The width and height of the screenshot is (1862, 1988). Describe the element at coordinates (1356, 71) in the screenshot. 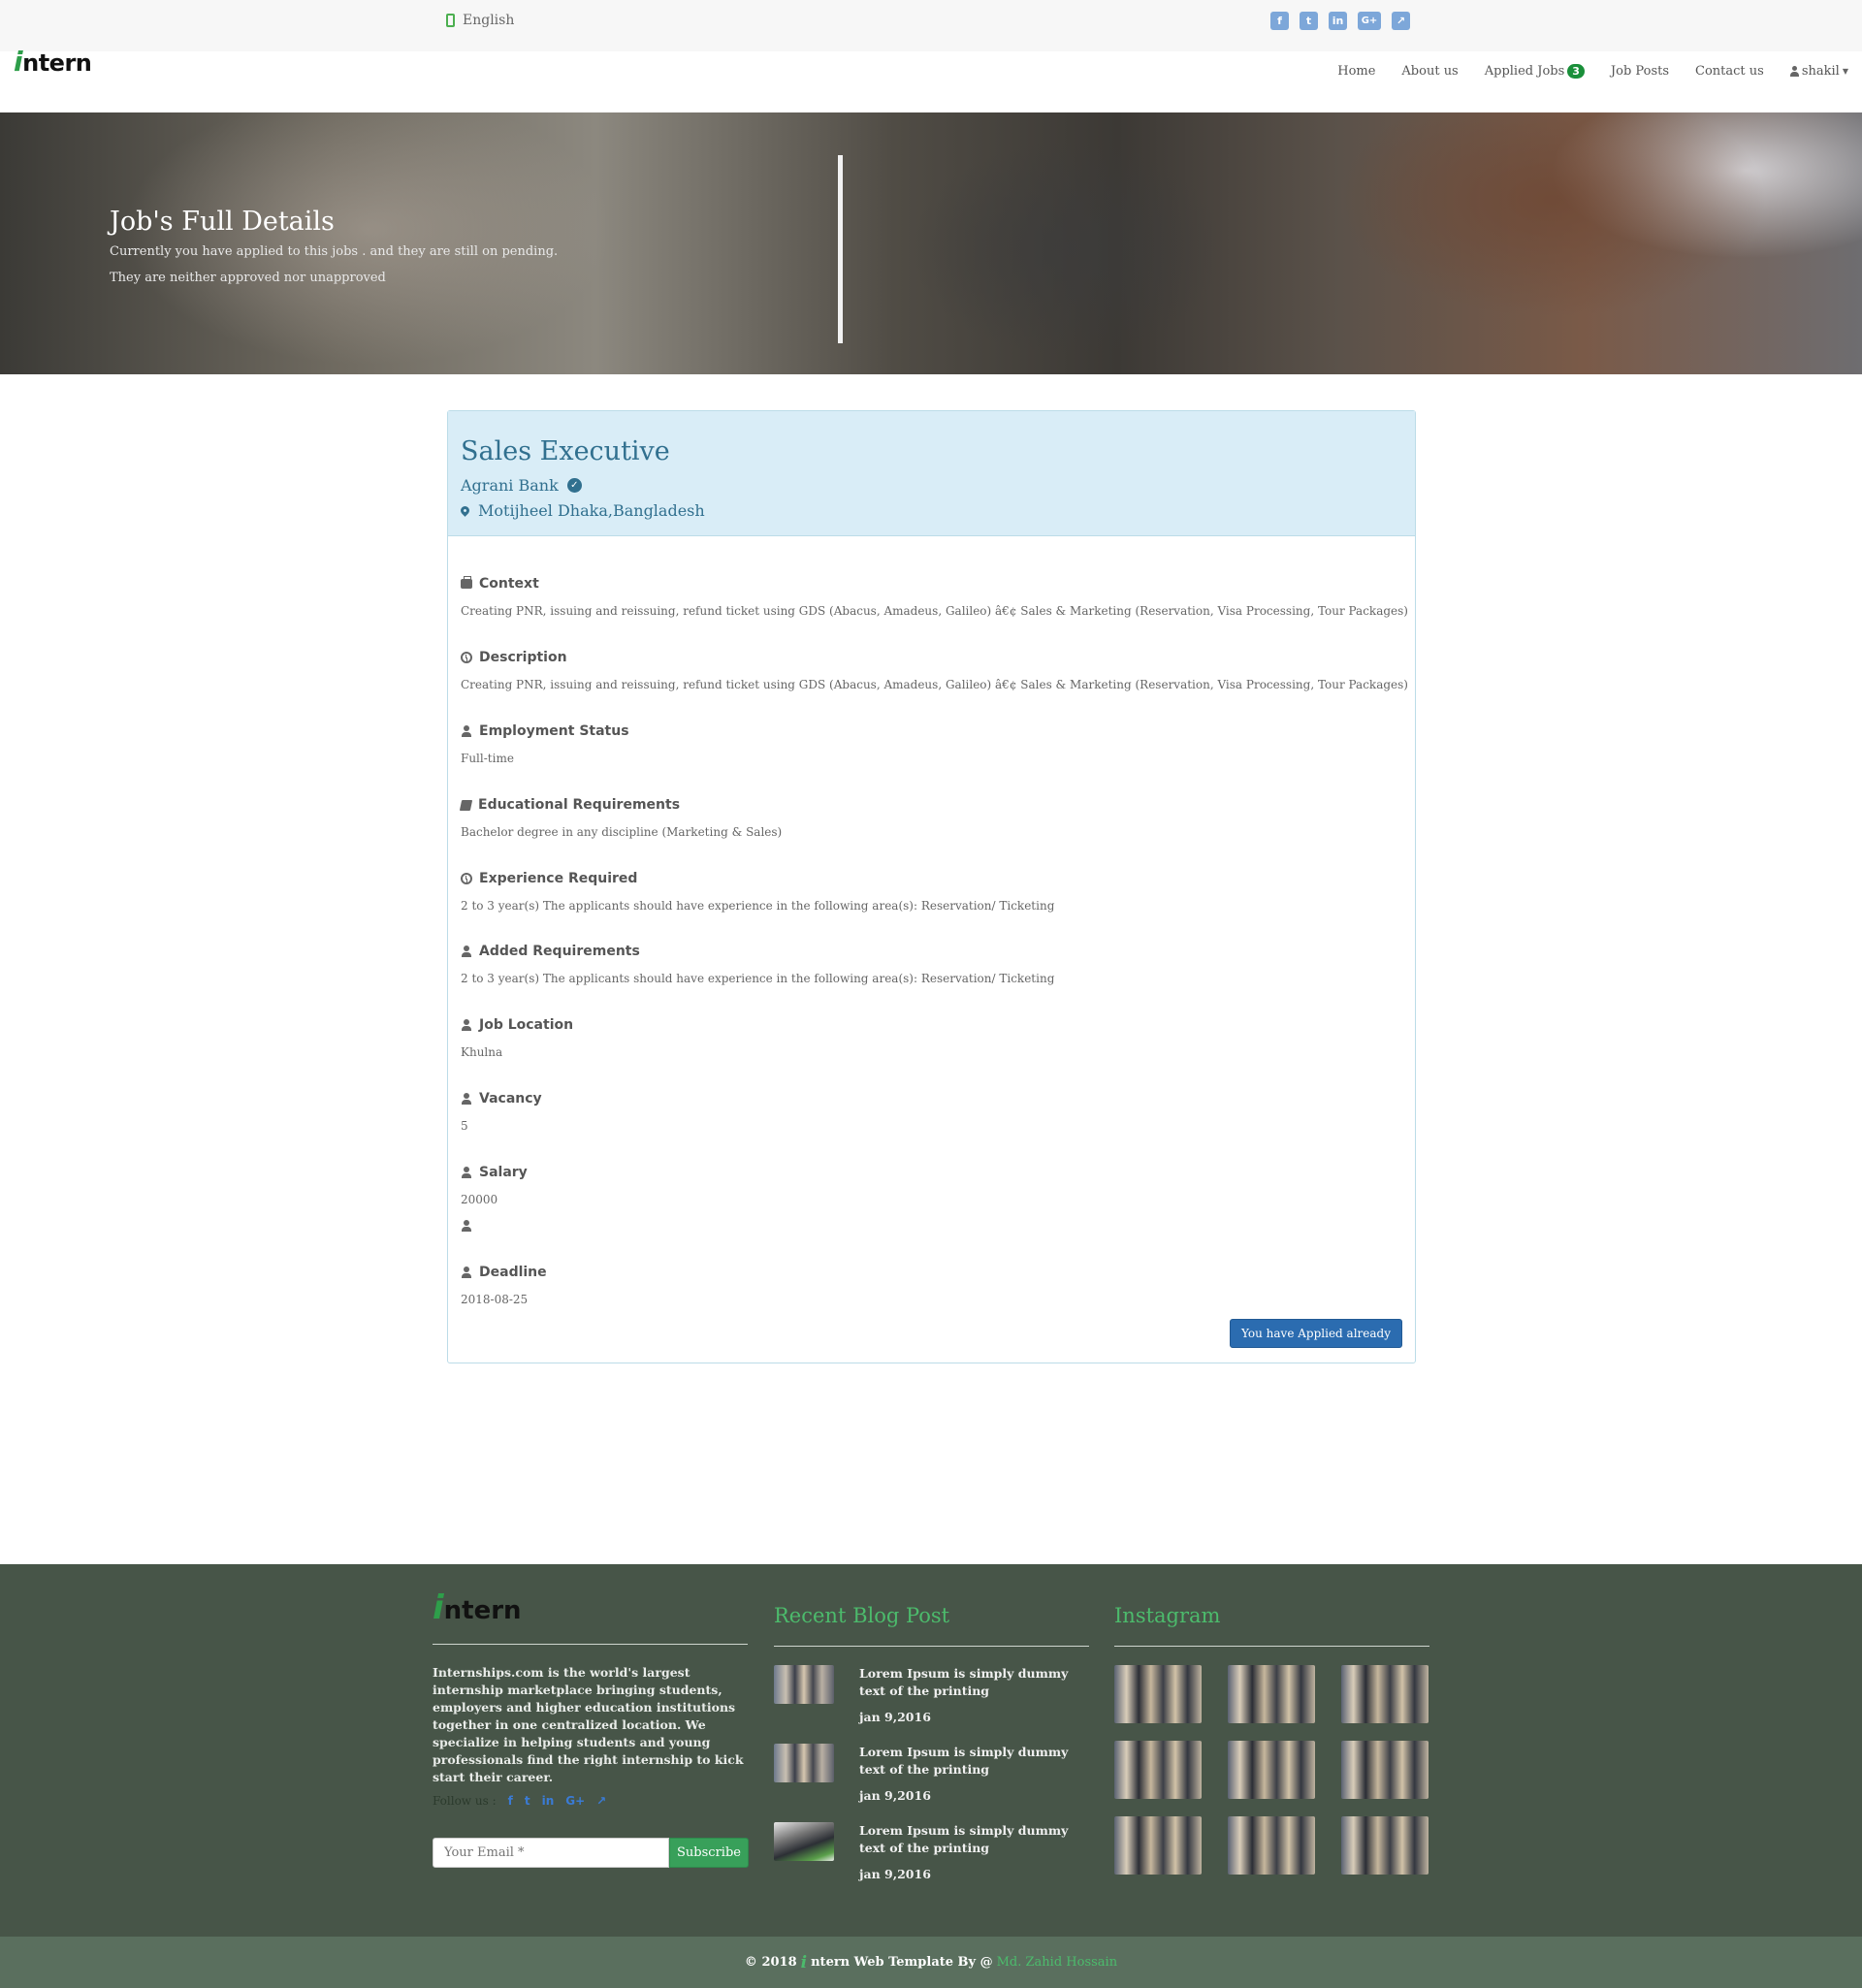

I see `nav-home: Home` at that location.